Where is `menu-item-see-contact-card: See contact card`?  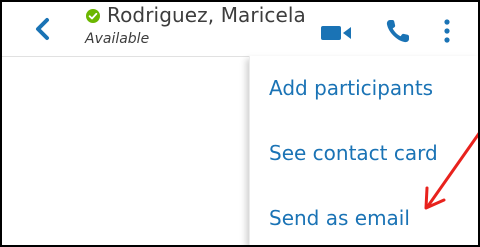
menu-item-see-contact-card: See contact card is located at coordinates (364, 156).